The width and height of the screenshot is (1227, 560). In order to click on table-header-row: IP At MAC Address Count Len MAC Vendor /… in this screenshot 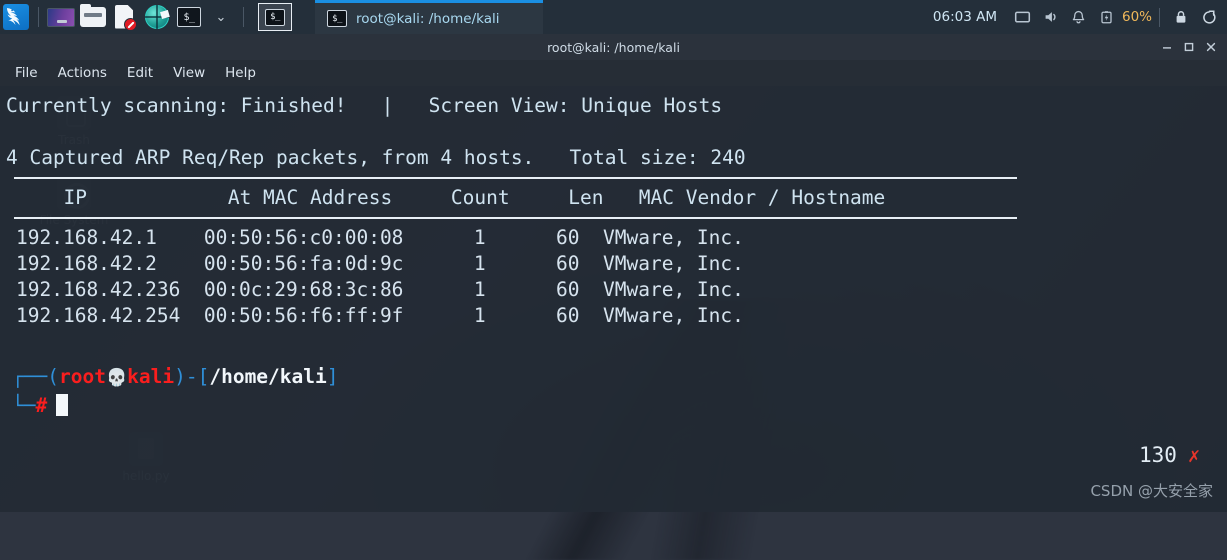, I will do `click(616, 198)`.